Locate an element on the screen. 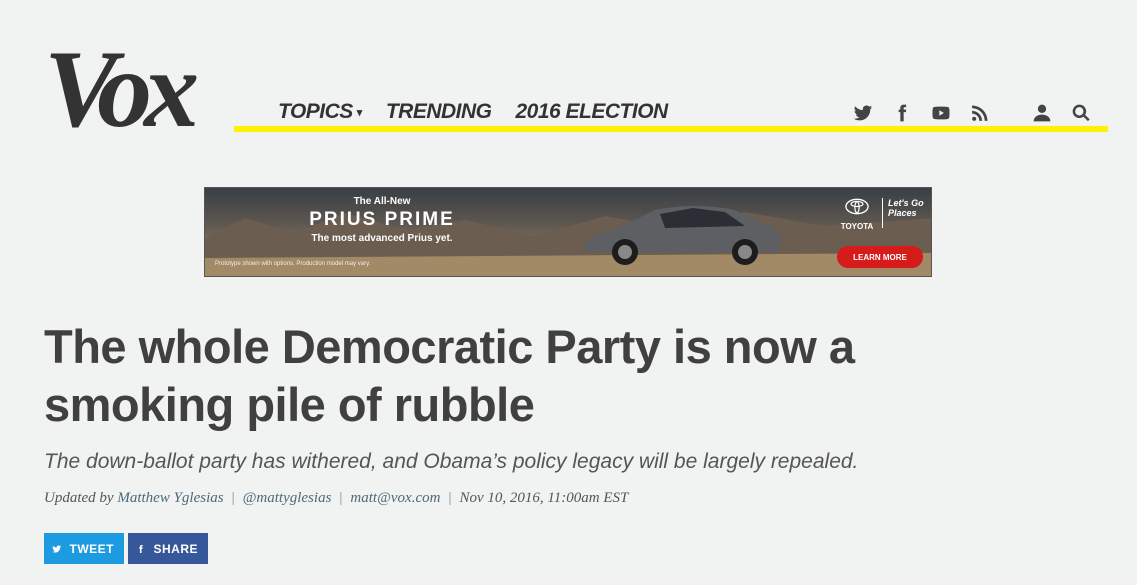 The image size is (1137, 585). car-image is located at coordinates (683, 235).